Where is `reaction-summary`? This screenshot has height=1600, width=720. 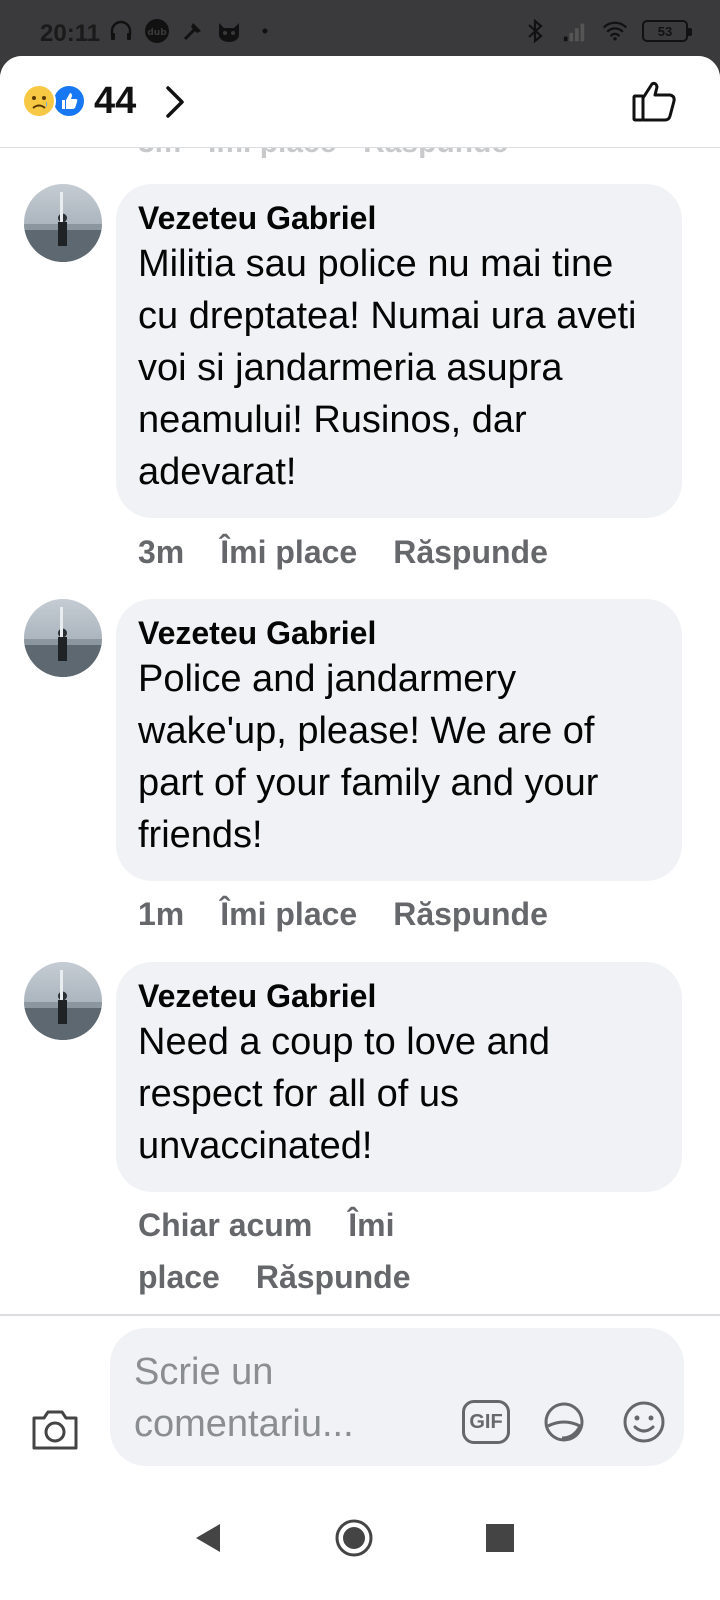
reaction-summary is located at coordinates (55, 102).